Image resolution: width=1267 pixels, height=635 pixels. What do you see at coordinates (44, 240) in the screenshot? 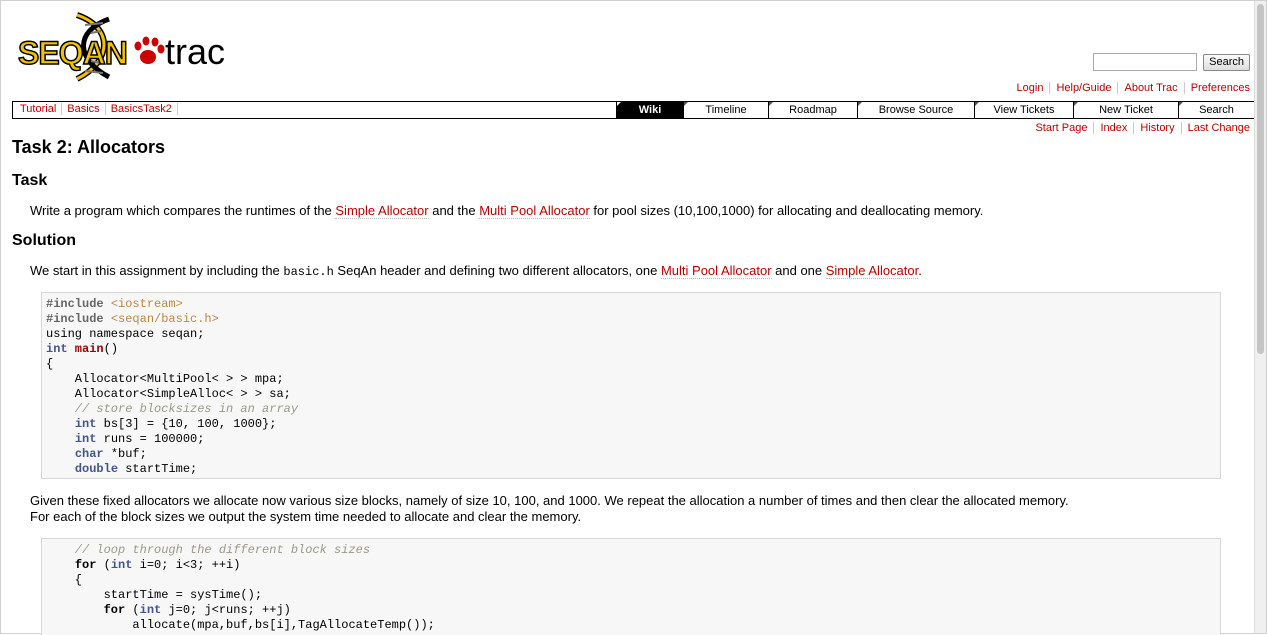
I see `section-heading-solution: Solution` at bounding box center [44, 240].